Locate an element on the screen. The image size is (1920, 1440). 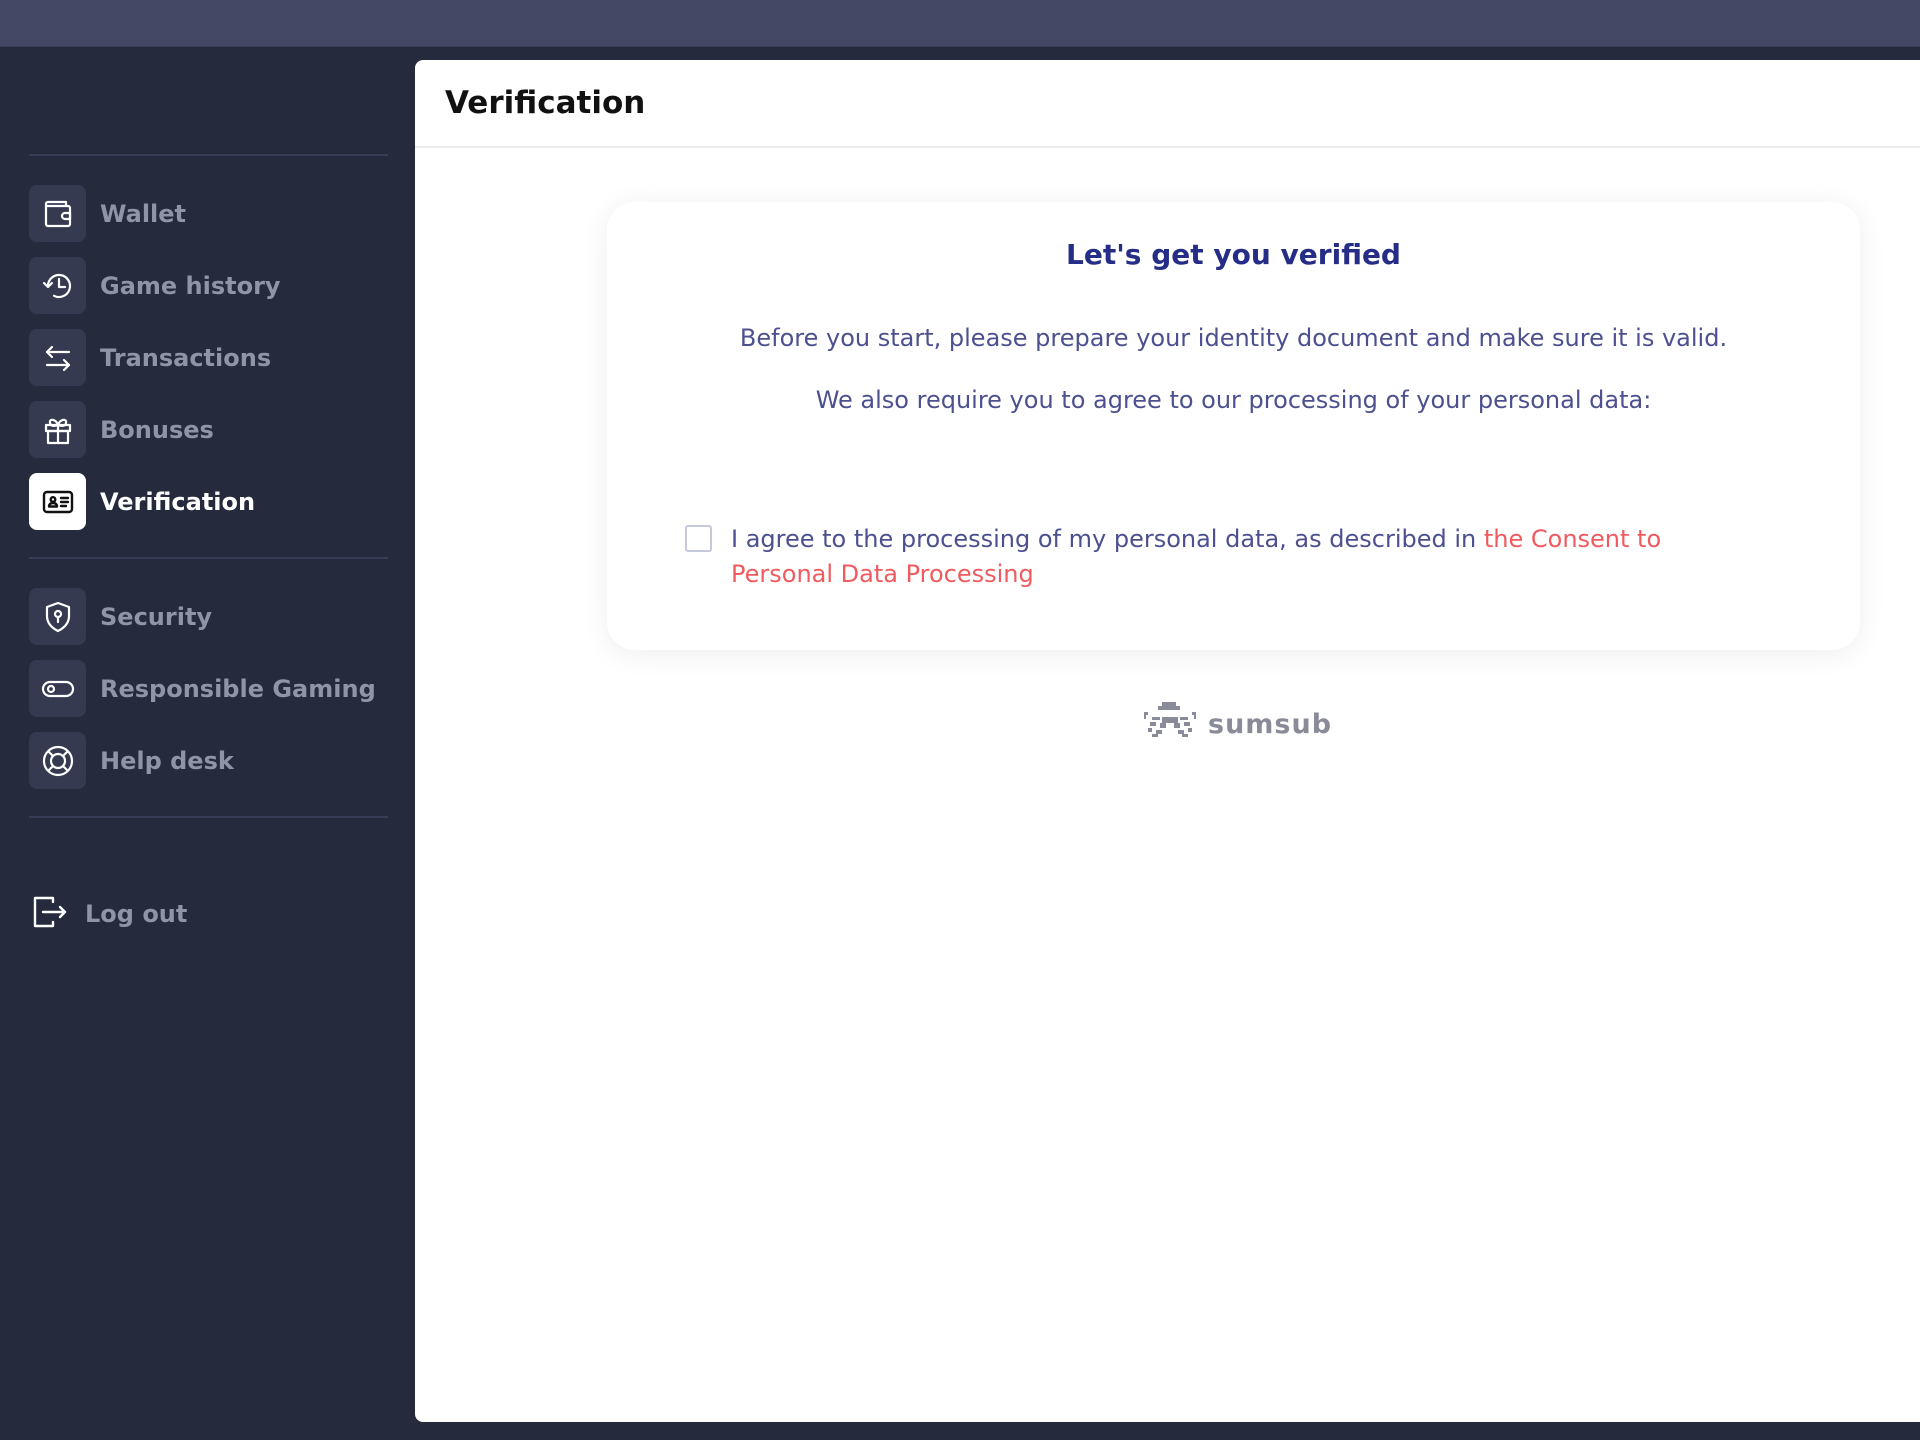
history-icon is located at coordinates (57, 285).